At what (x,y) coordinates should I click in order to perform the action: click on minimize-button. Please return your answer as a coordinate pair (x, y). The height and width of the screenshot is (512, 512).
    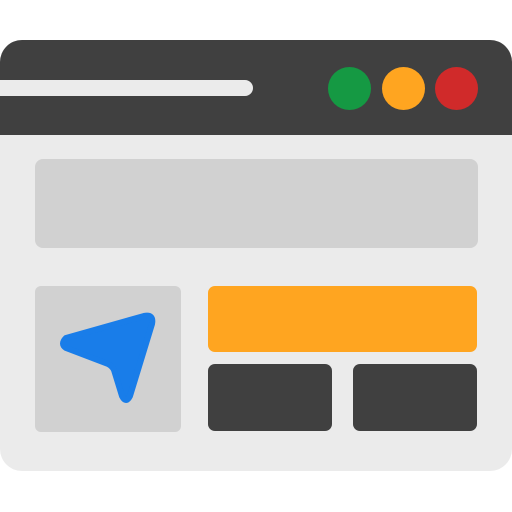
    Looking at the image, I should click on (403, 88).